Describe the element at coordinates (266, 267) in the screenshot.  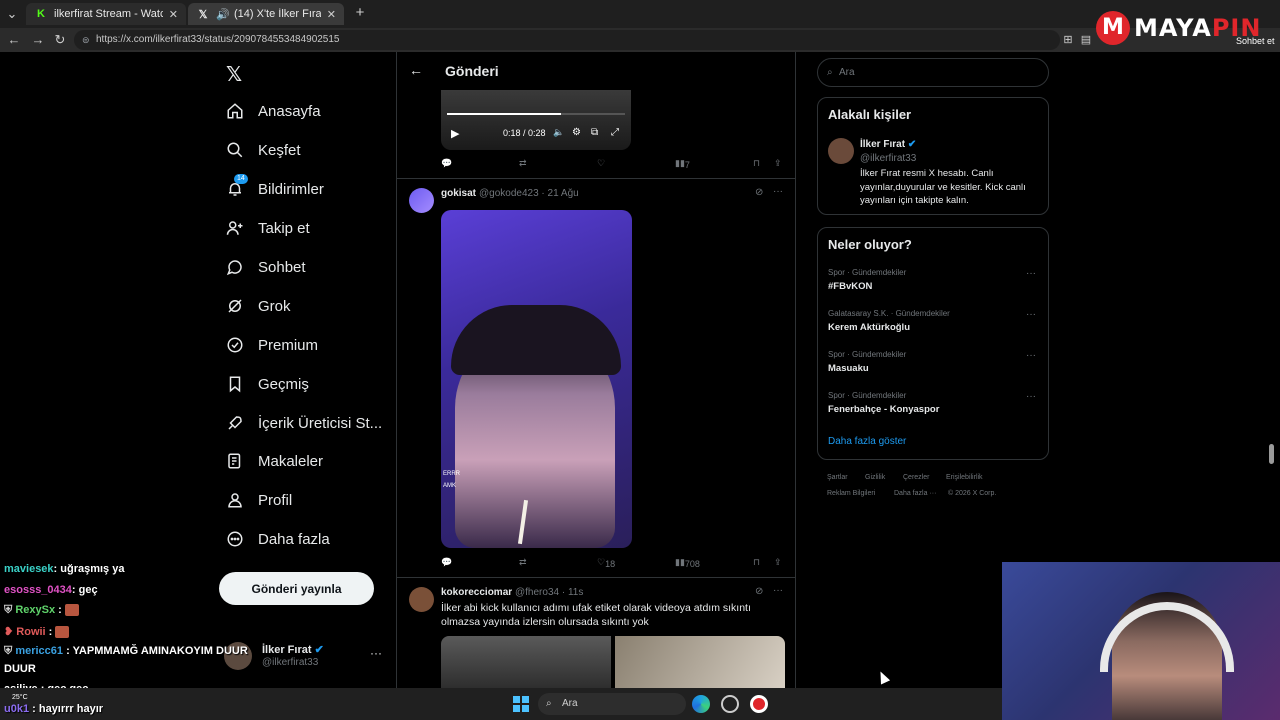
I see `nav-chat: Sohbet` at that location.